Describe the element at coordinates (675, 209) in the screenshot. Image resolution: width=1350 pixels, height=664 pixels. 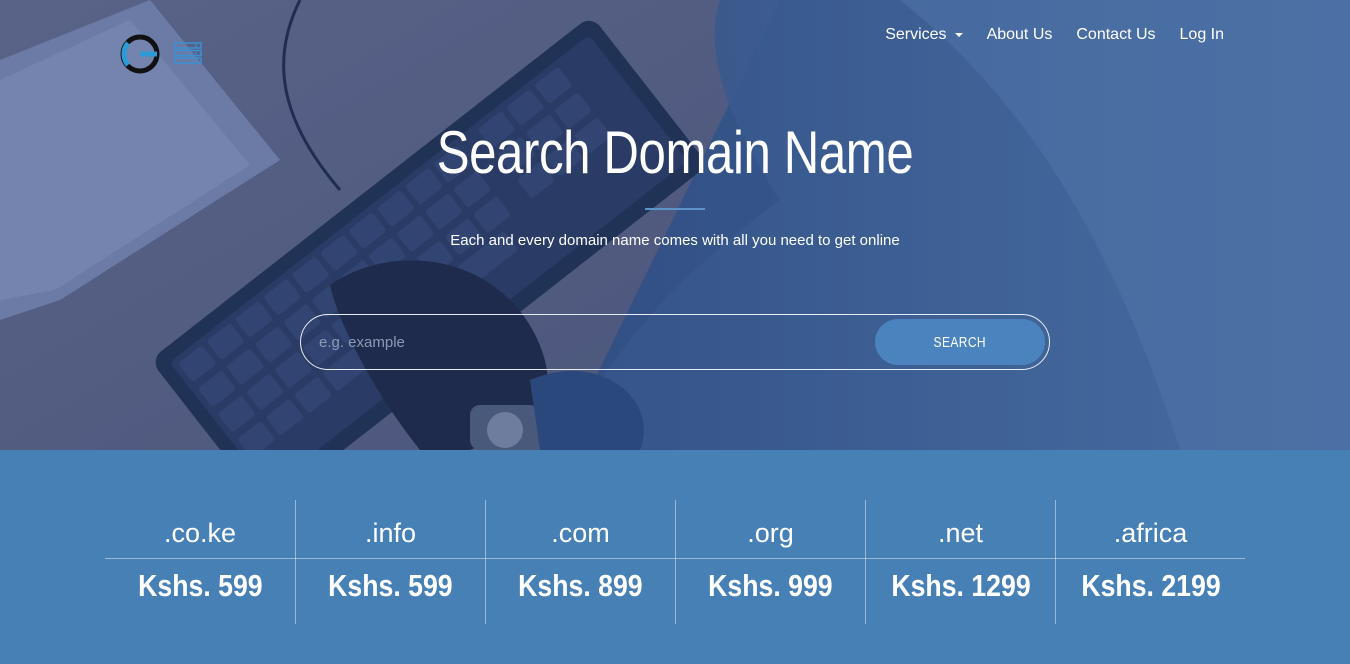
I see `title-divider` at that location.